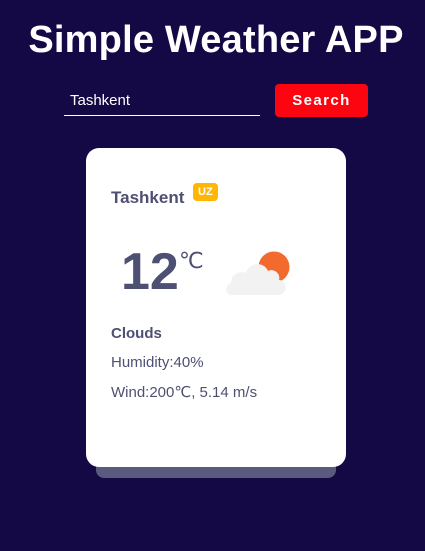  I want to click on weather-condition: Clouds, so click(136, 333).